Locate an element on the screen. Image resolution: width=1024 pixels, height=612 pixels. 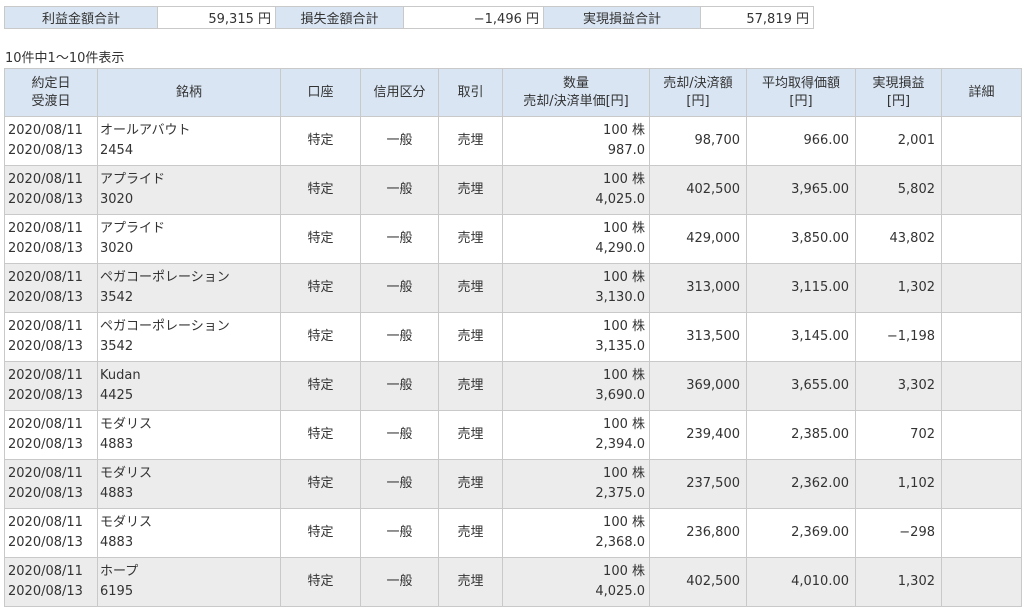
unit-price: 2,368.0 is located at coordinates (620, 542).